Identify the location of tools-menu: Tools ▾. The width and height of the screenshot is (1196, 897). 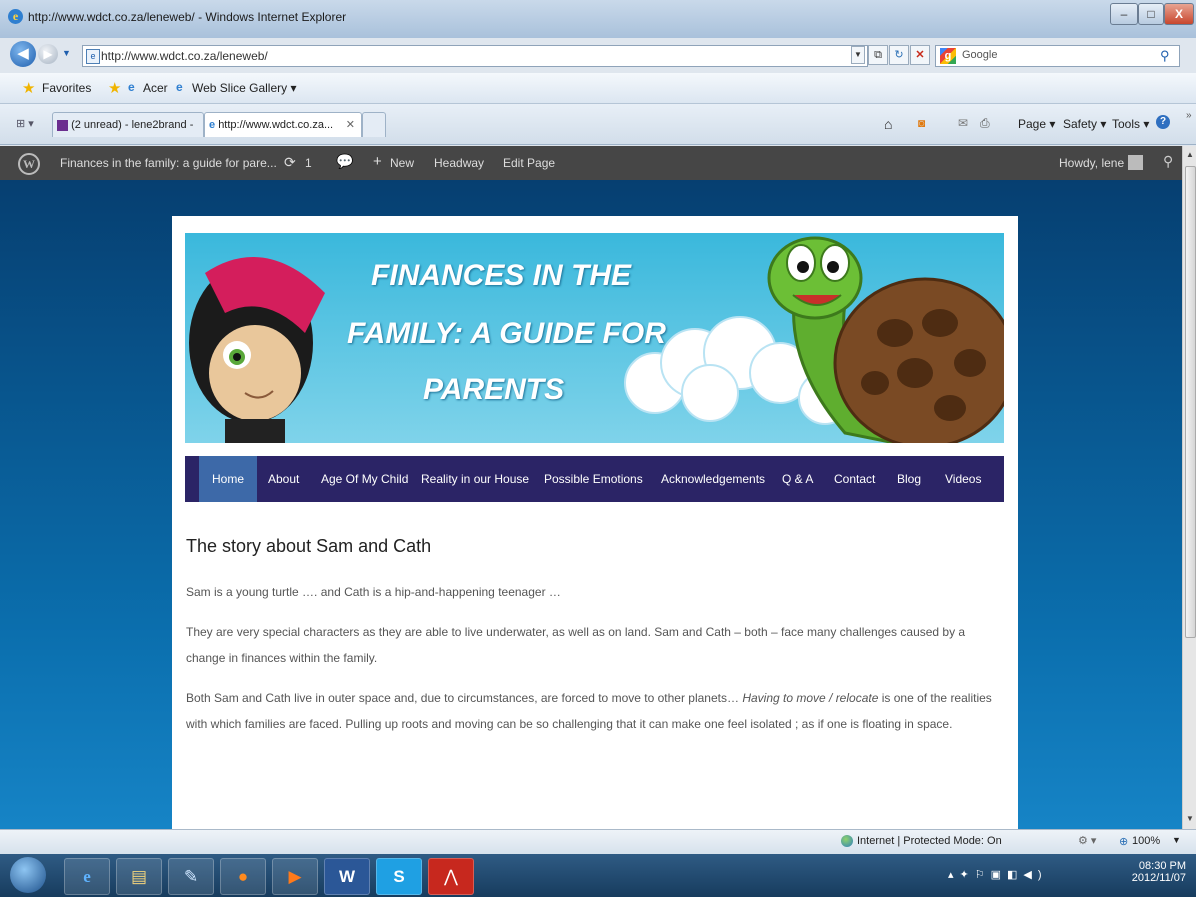
(1130, 124).